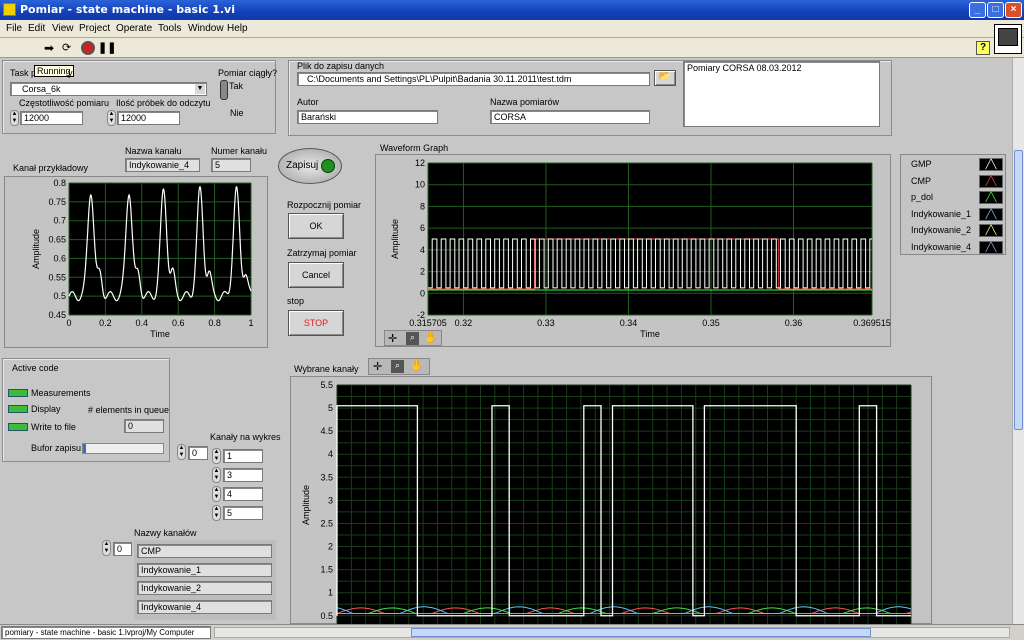 This screenshot has height=640, width=1024. Describe the element at coordinates (88, 48) in the screenshot. I see `abort-icon` at that location.